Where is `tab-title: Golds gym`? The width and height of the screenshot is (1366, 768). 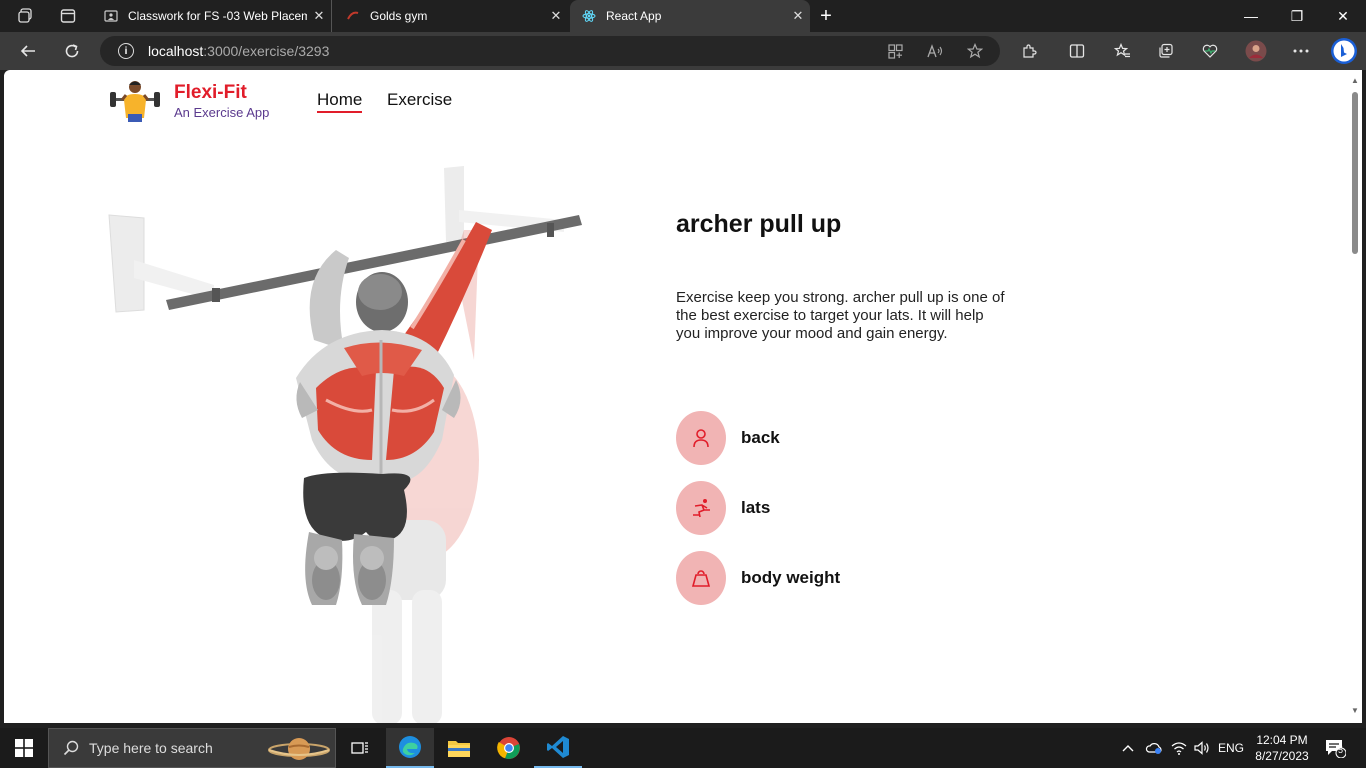 tab-title: Golds gym is located at coordinates (399, 16).